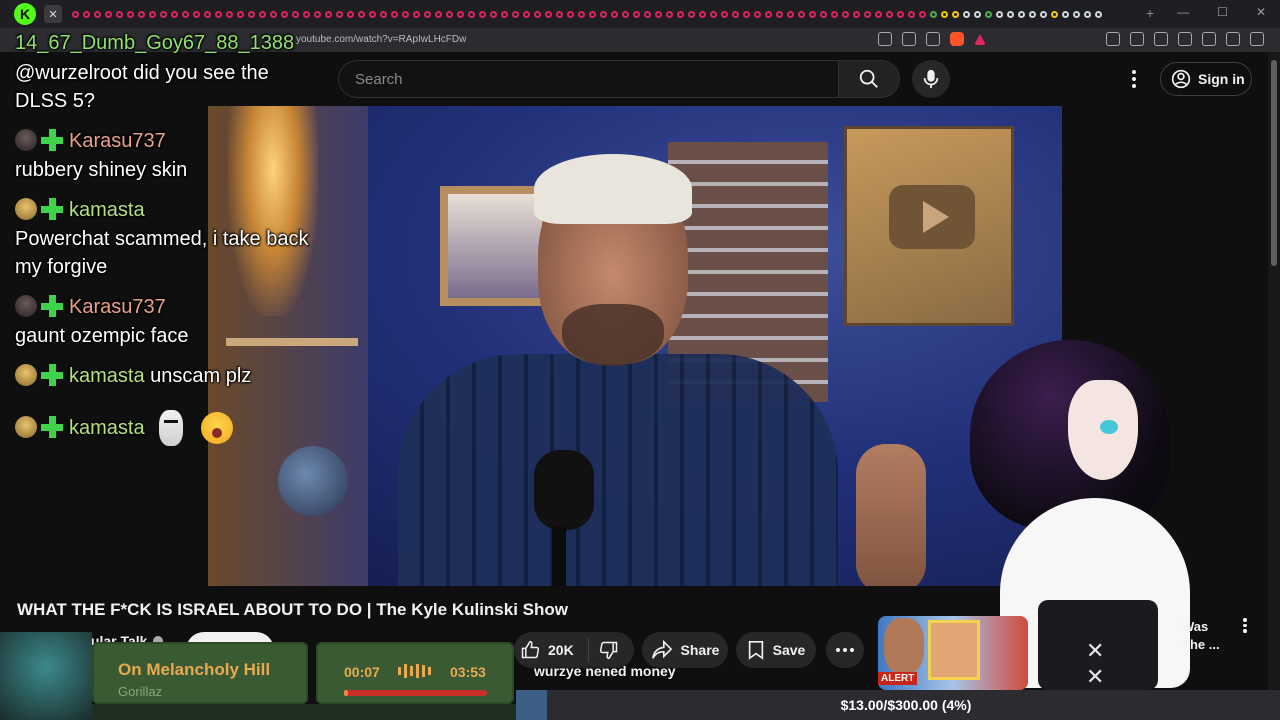 The image size is (1280, 720). I want to click on page-scrollbar, so click(1274, 386).